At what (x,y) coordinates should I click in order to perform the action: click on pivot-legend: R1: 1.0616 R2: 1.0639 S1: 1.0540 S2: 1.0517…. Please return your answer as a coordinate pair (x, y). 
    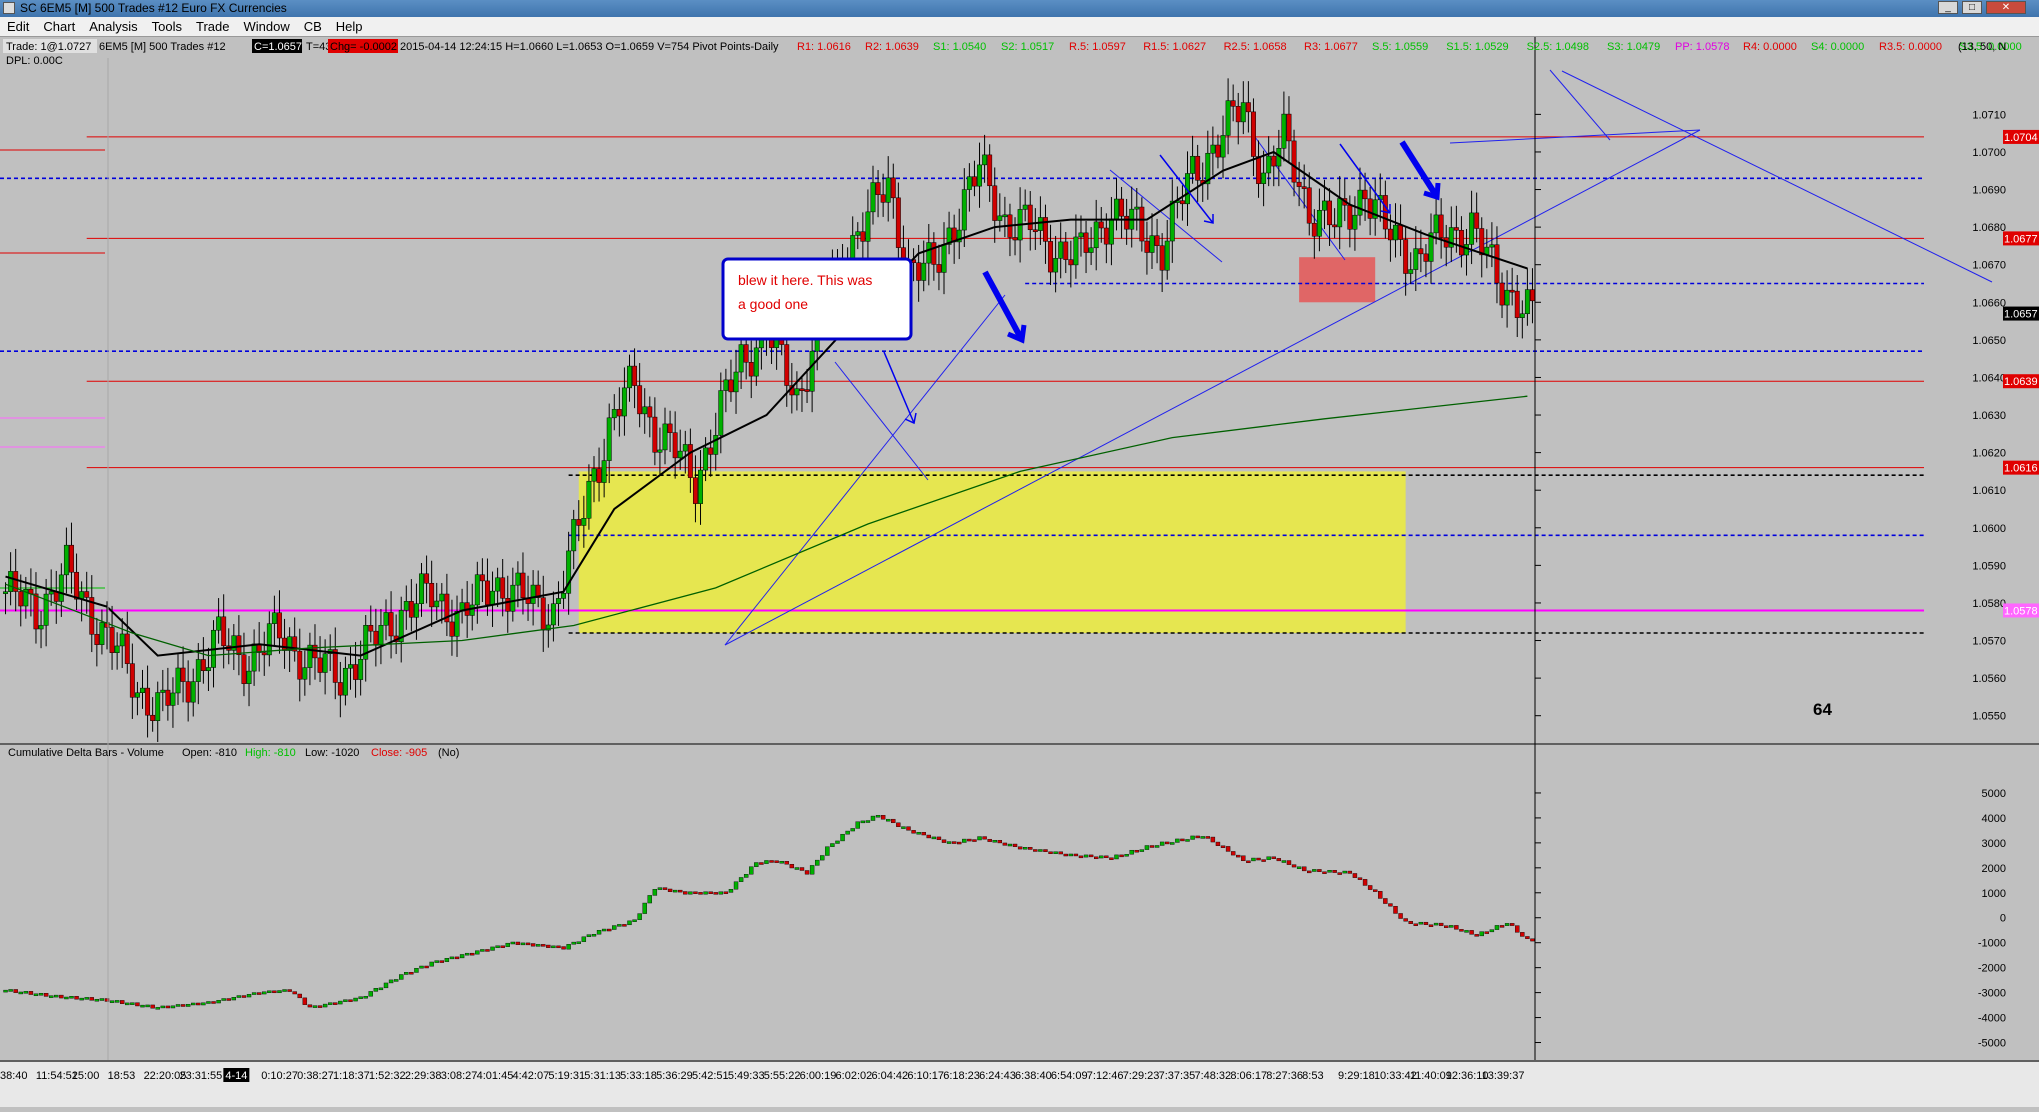
    Looking at the image, I should click on (1409, 47).